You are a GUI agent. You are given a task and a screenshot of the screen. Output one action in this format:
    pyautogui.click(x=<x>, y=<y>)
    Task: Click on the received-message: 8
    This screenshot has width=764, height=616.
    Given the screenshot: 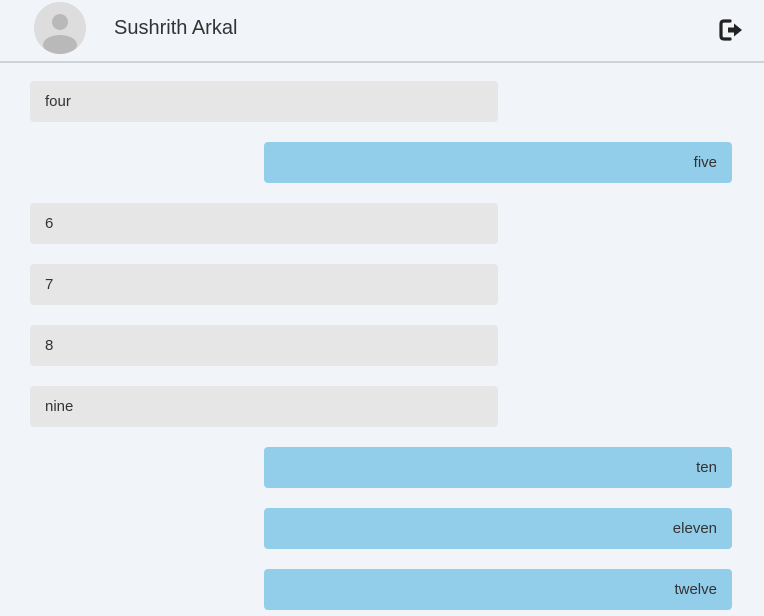 What is the action you would take?
    pyautogui.click(x=264, y=345)
    